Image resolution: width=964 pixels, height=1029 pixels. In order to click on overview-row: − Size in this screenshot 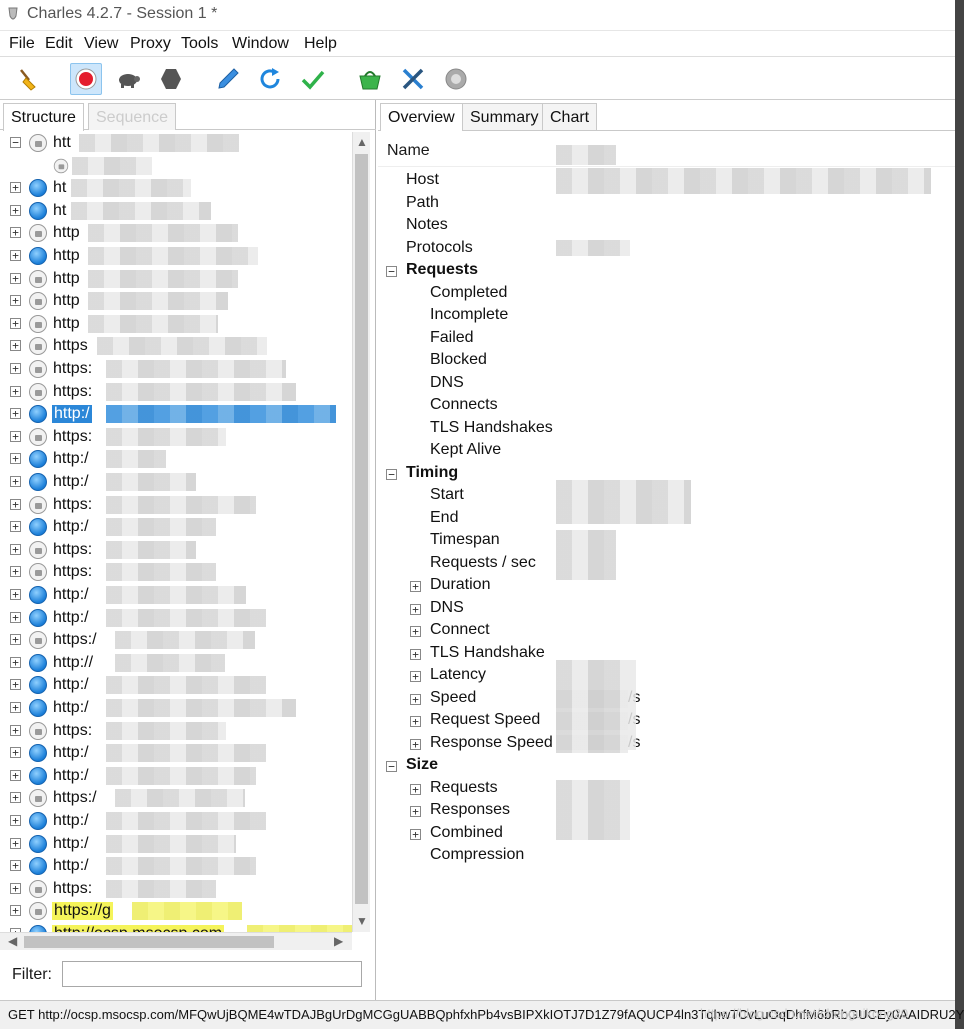, I will do `click(666, 766)`.